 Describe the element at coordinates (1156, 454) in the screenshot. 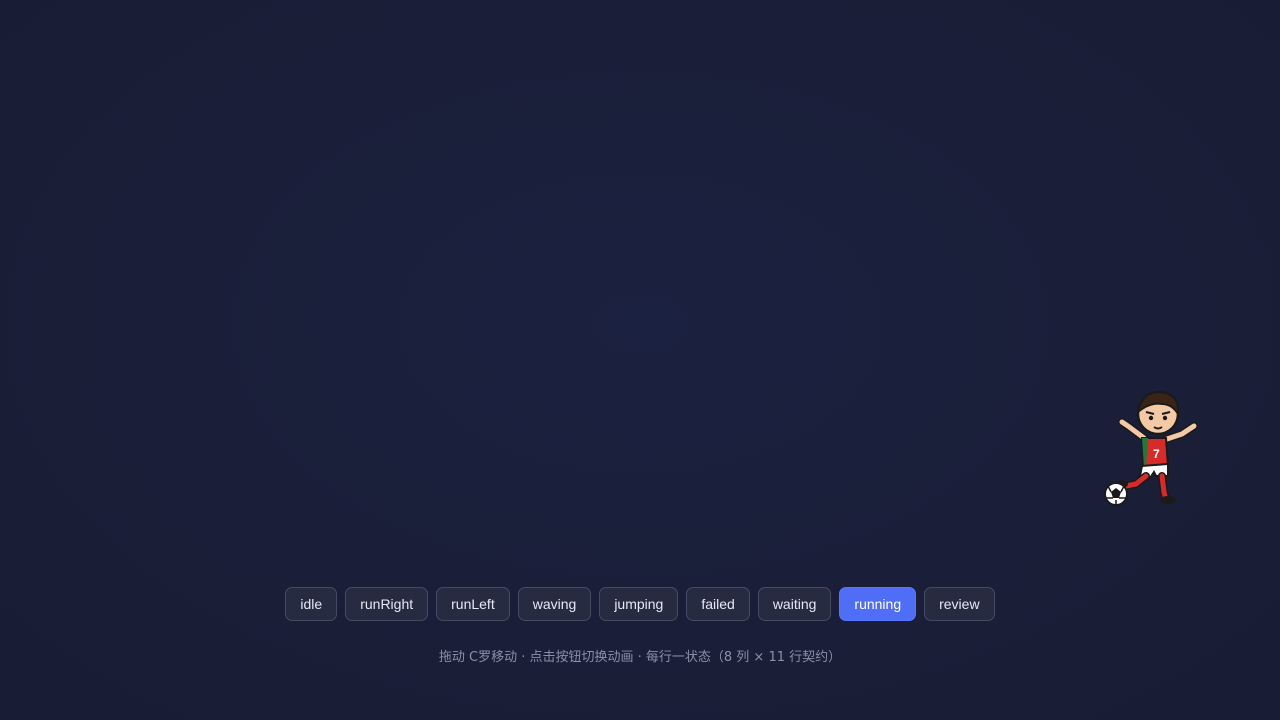

I see `jersey-number: 7` at that location.